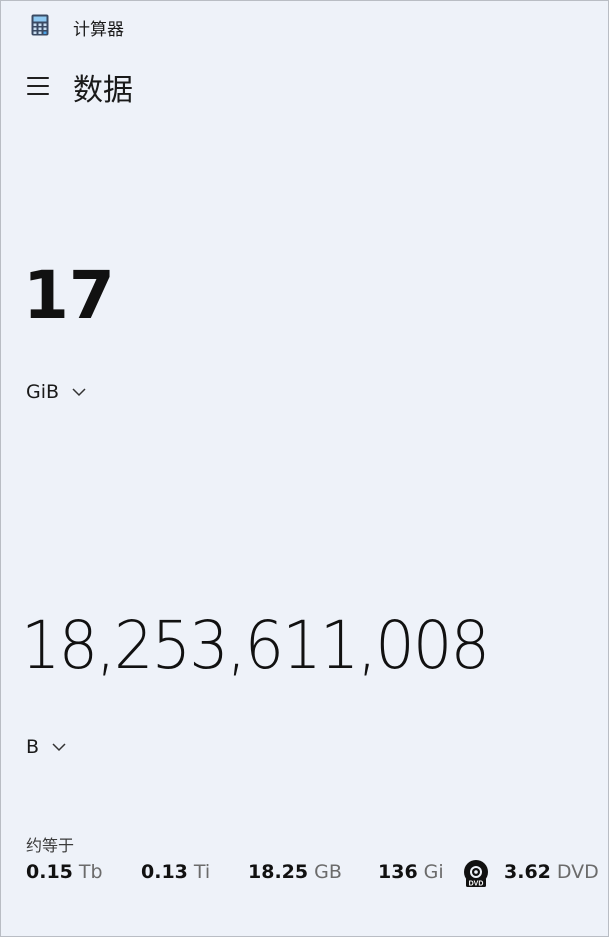  Describe the element at coordinates (49, 872) in the screenshot. I see `approx-value: 0.15` at that location.